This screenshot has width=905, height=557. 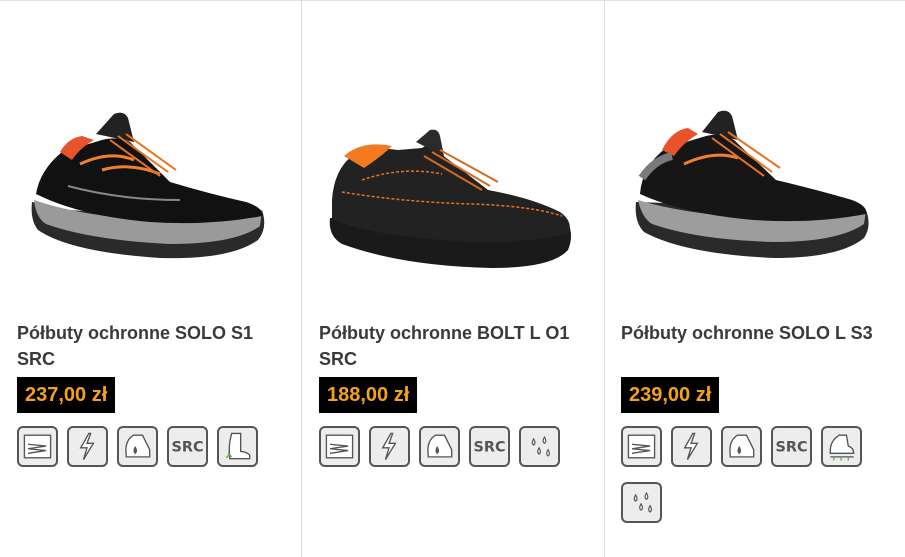 What do you see at coordinates (756, 333) in the screenshot?
I see `product-title: Półbuty ochronne SOLO L S3` at bounding box center [756, 333].